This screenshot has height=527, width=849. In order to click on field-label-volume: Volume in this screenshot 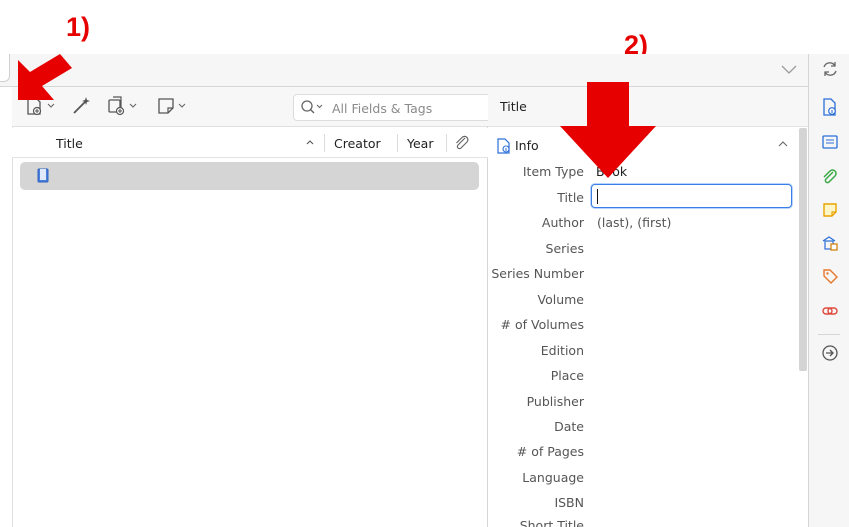, I will do `click(561, 299)`.